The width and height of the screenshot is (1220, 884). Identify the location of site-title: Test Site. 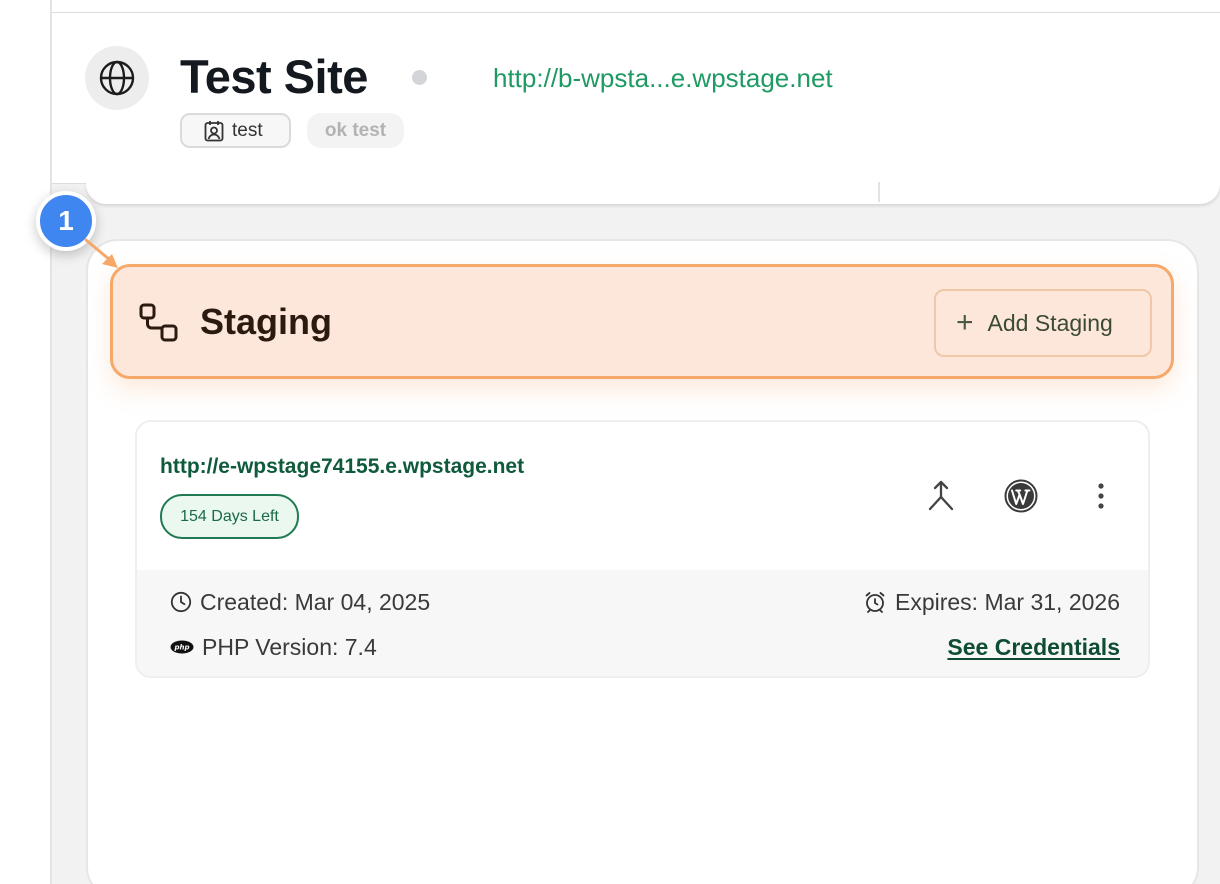
(274, 76).